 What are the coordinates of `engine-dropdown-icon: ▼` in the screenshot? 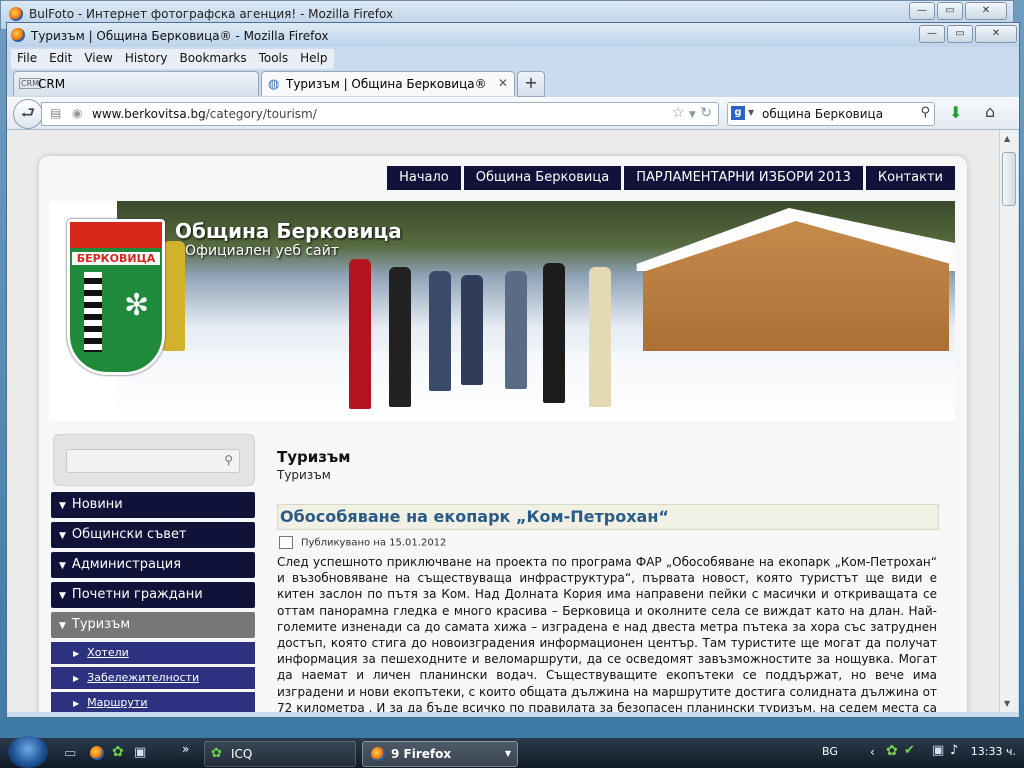 It's located at (751, 112).